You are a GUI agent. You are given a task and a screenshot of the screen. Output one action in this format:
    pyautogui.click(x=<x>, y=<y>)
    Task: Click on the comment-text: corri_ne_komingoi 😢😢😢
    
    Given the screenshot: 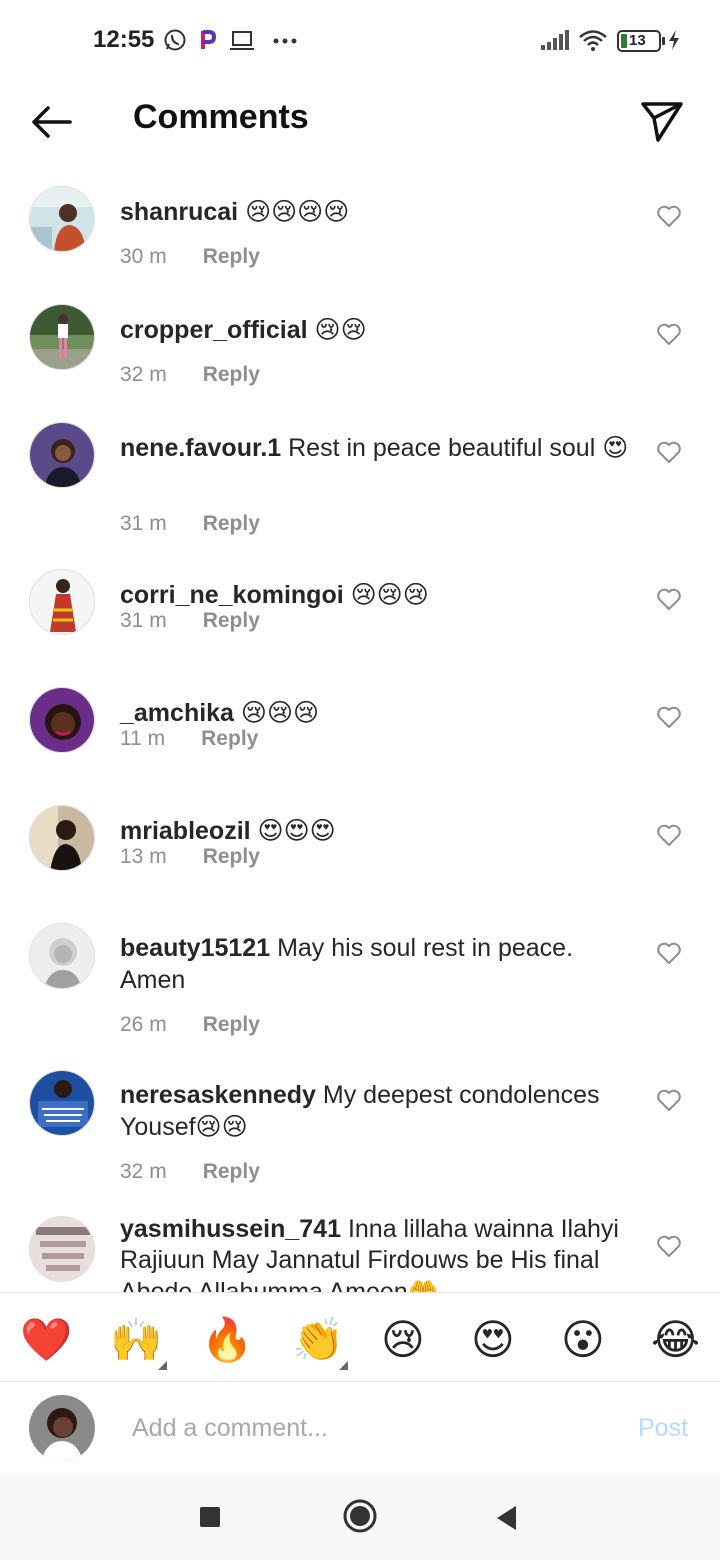 What is the action you would take?
    pyautogui.click(x=375, y=595)
    